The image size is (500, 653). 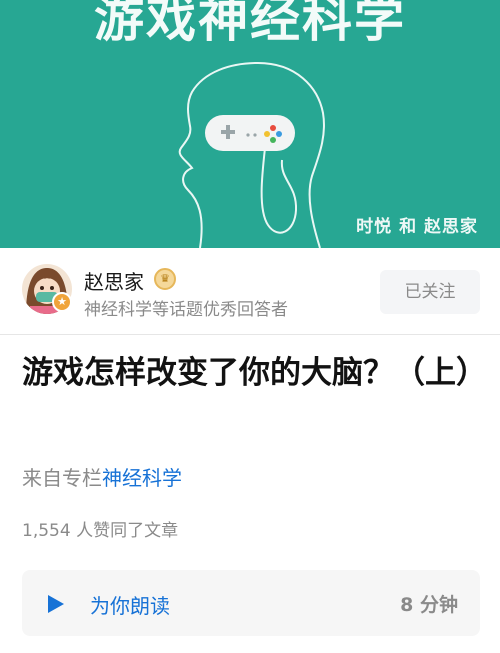 What do you see at coordinates (62, 478) in the screenshot?
I see `column-prefix: 来自专栏` at bounding box center [62, 478].